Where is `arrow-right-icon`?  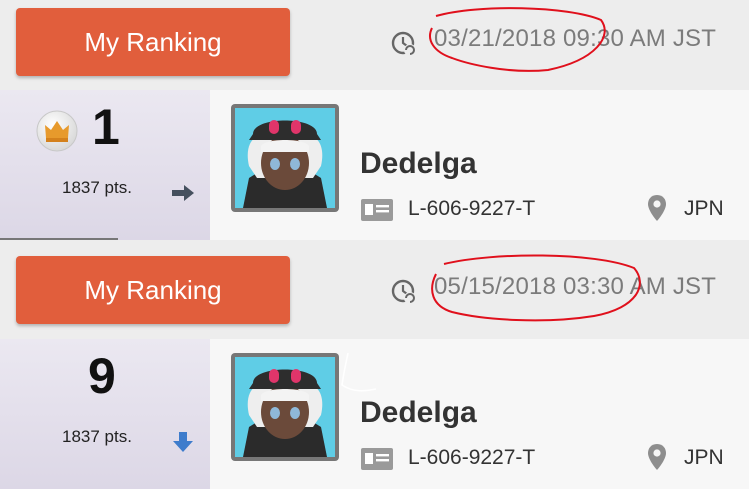 arrow-right-icon is located at coordinates (183, 193).